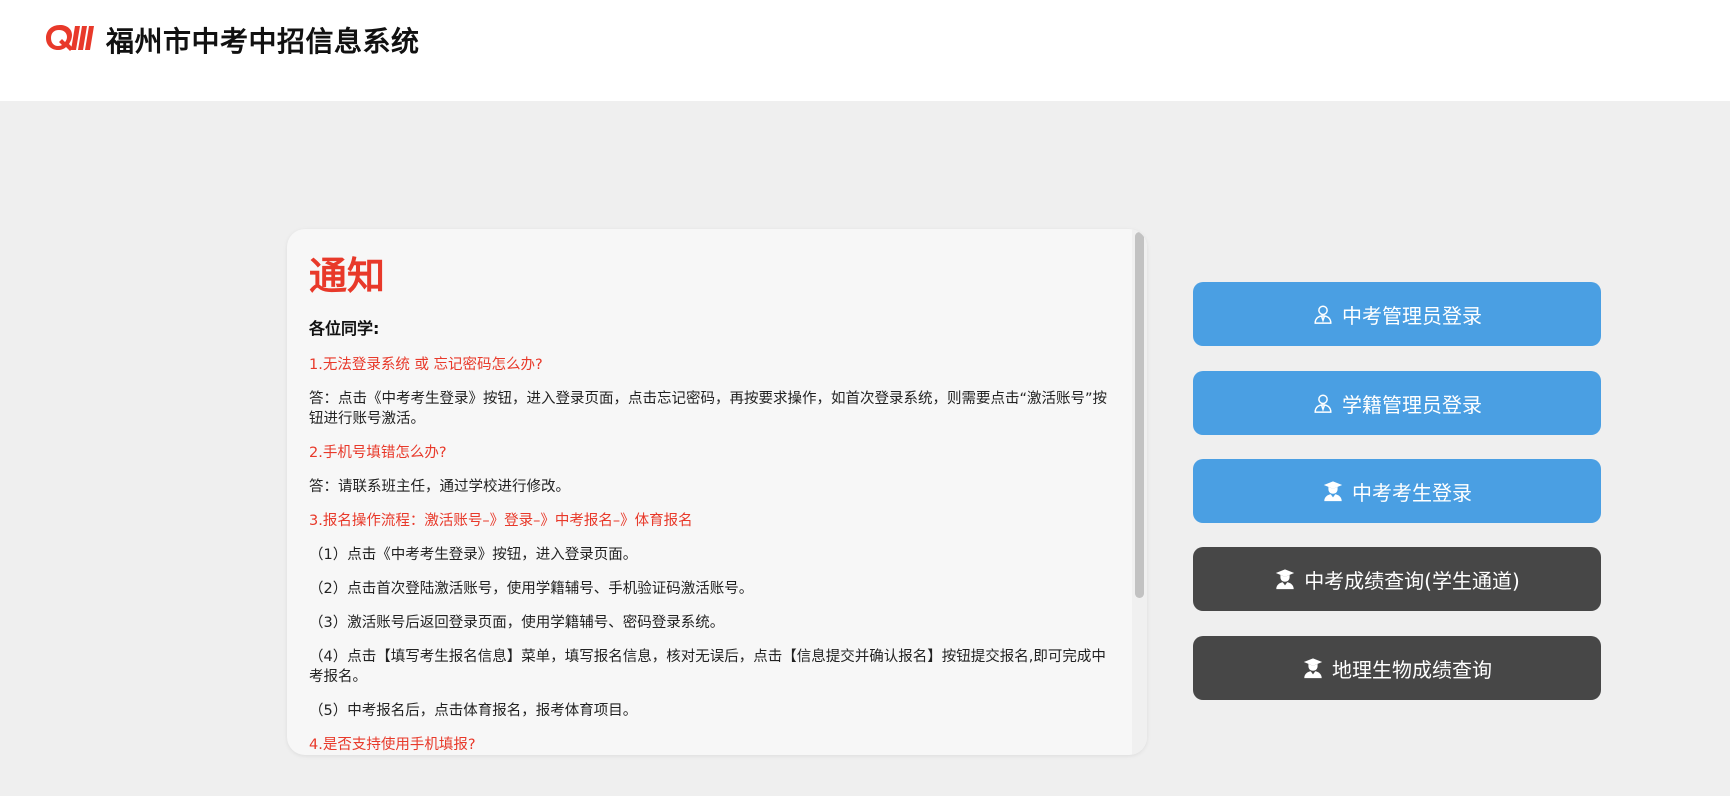 The height and width of the screenshot is (796, 1730). I want to click on scrollbar-thumb, so click(1139, 415).